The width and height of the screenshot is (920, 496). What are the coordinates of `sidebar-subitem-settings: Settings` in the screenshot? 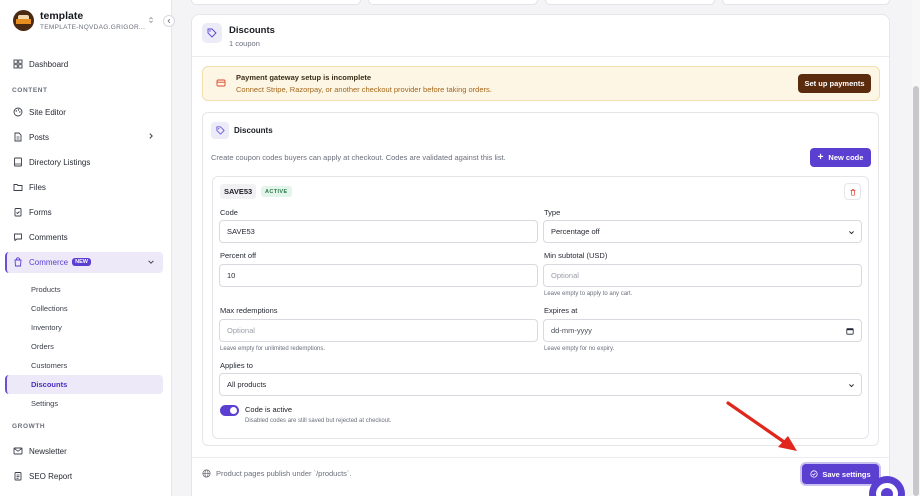 It's located at (44, 403).